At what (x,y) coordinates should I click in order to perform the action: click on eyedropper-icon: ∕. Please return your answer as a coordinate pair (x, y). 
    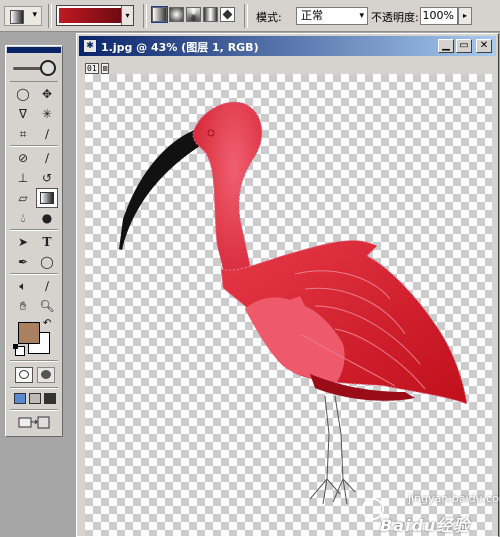
    Looking at the image, I should click on (47, 286).